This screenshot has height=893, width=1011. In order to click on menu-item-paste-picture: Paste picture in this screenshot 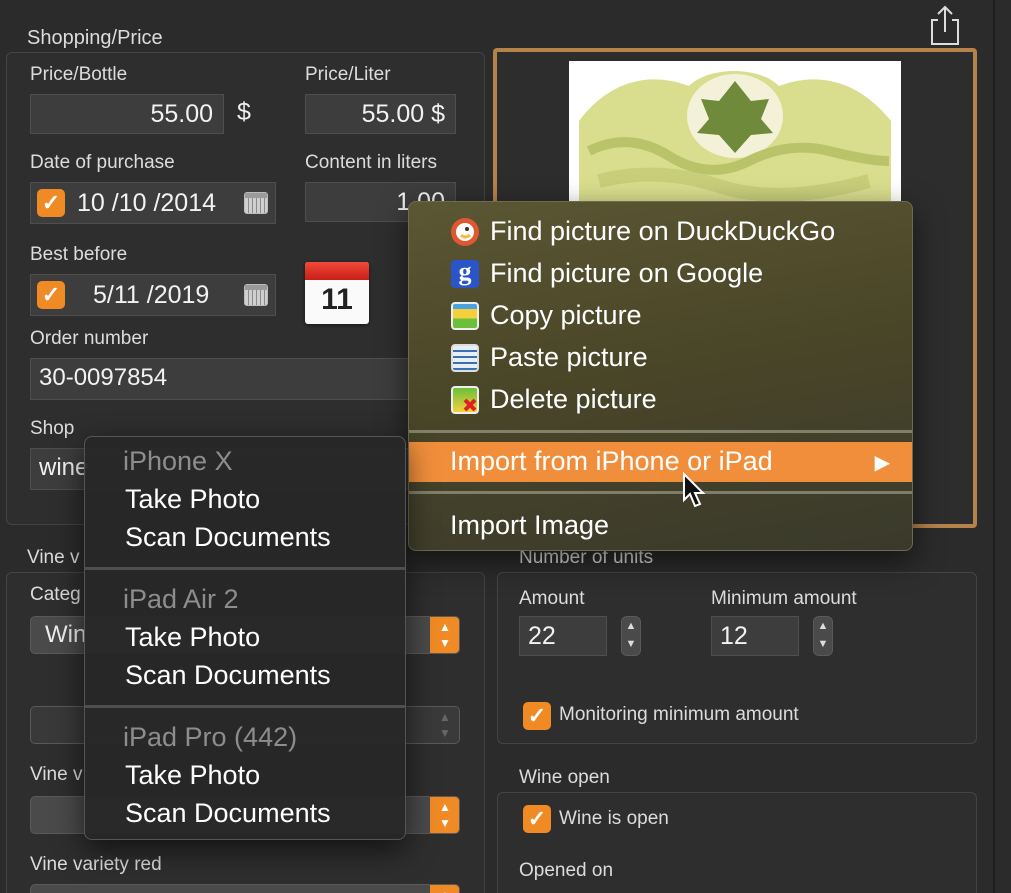, I will do `click(660, 357)`.